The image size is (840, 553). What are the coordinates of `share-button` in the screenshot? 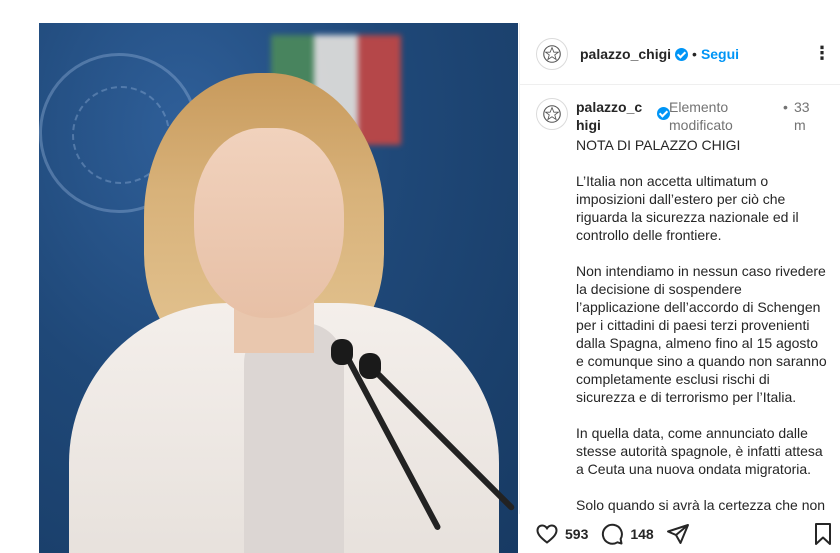 It's located at (678, 534).